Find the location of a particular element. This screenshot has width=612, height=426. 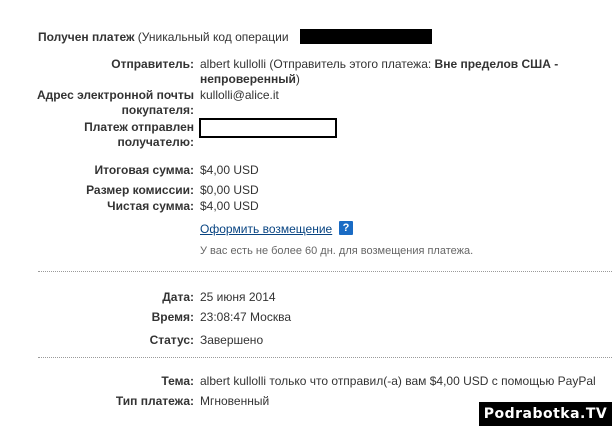

recipient-label-1: Платеж отправлен is located at coordinates (139, 127).